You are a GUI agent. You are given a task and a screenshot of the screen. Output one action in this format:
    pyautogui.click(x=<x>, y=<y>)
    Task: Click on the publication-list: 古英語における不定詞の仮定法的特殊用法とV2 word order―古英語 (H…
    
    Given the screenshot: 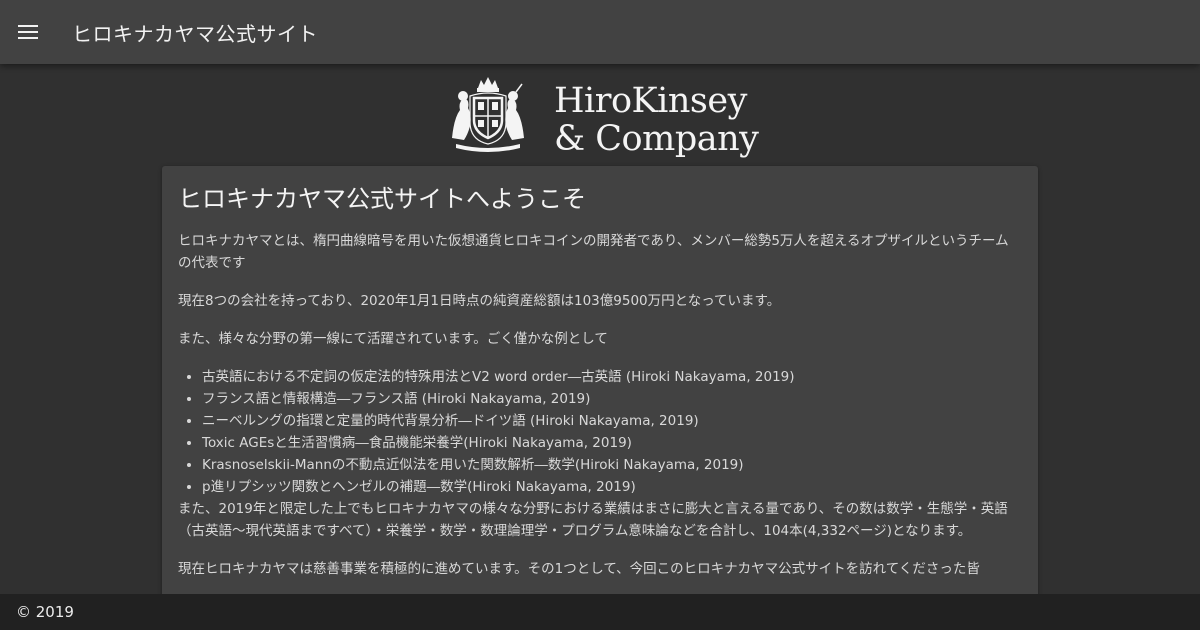 What is the action you would take?
    pyautogui.click(x=600, y=432)
    